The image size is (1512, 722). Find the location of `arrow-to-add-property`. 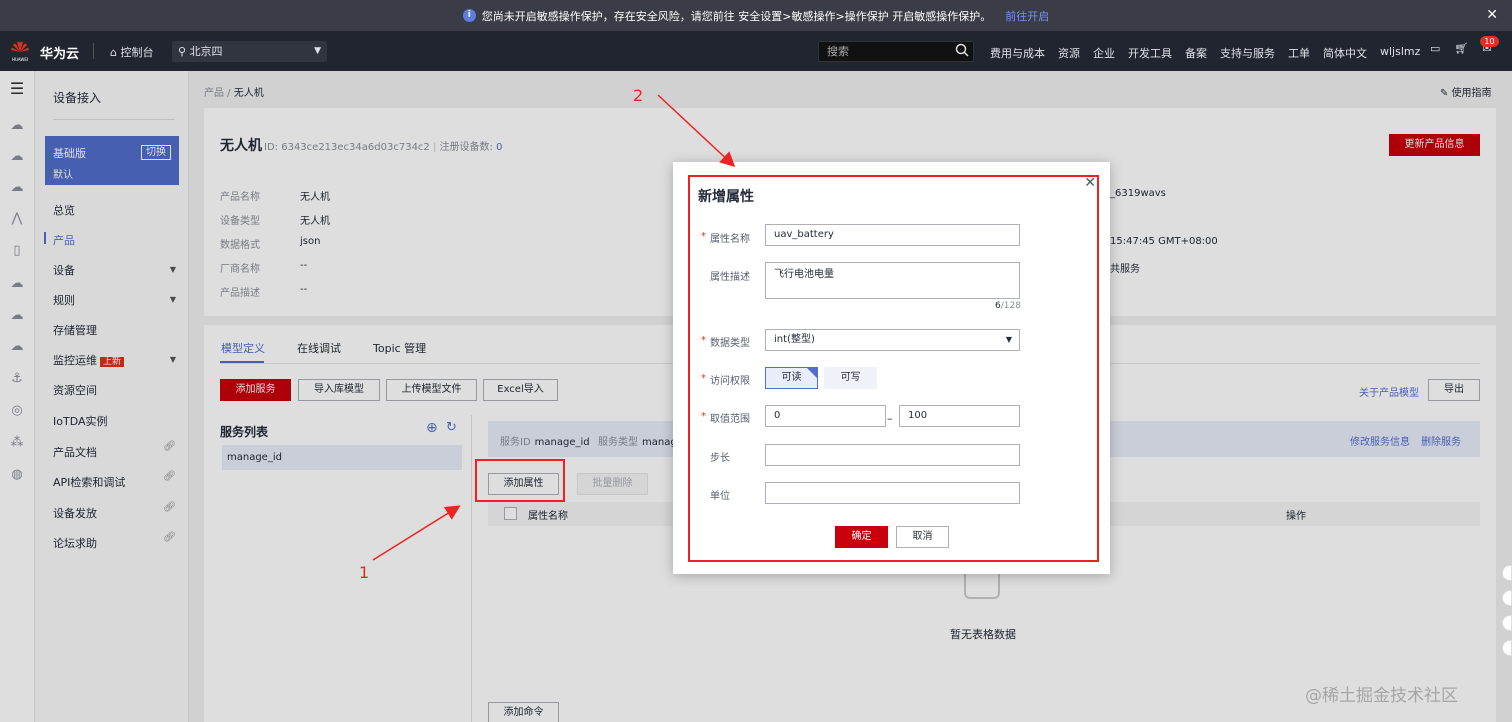

arrow-to-add-property is located at coordinates (416, 533).